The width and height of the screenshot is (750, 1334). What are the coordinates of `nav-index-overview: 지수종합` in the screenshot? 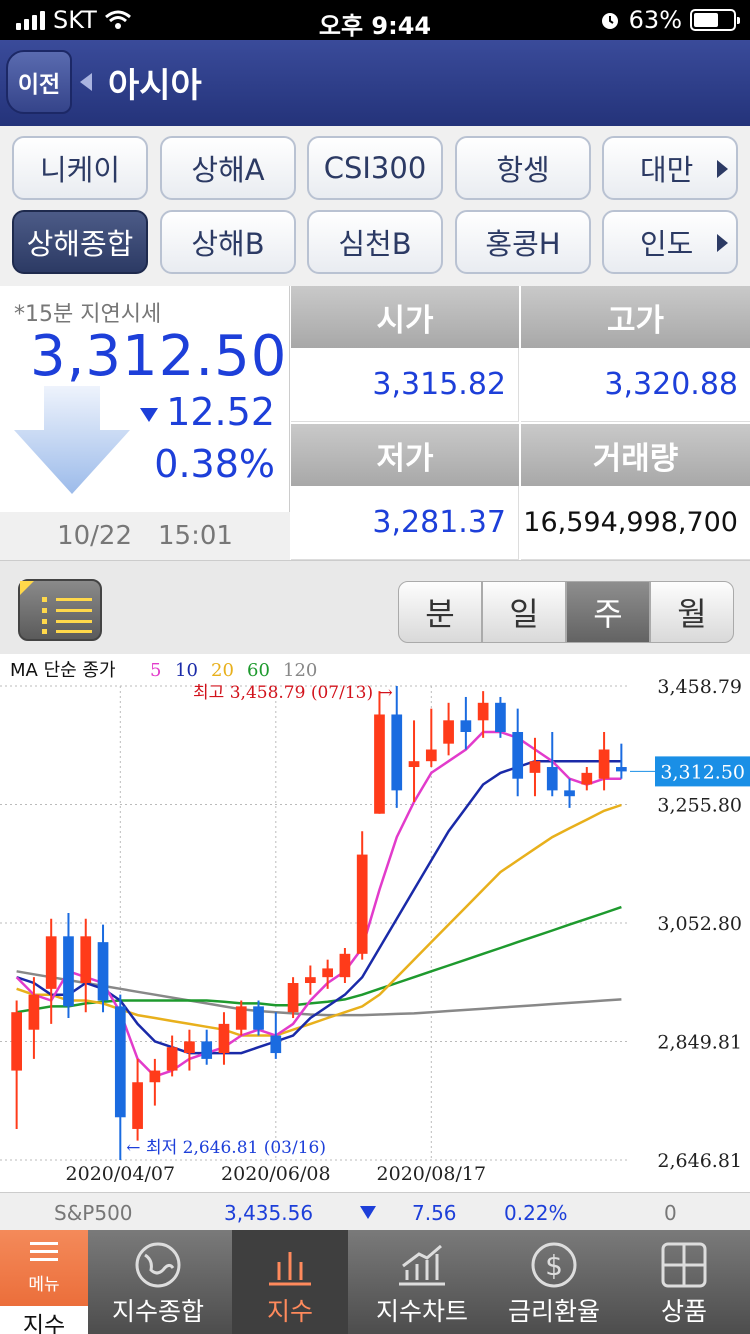 It's located at (158, 1282).